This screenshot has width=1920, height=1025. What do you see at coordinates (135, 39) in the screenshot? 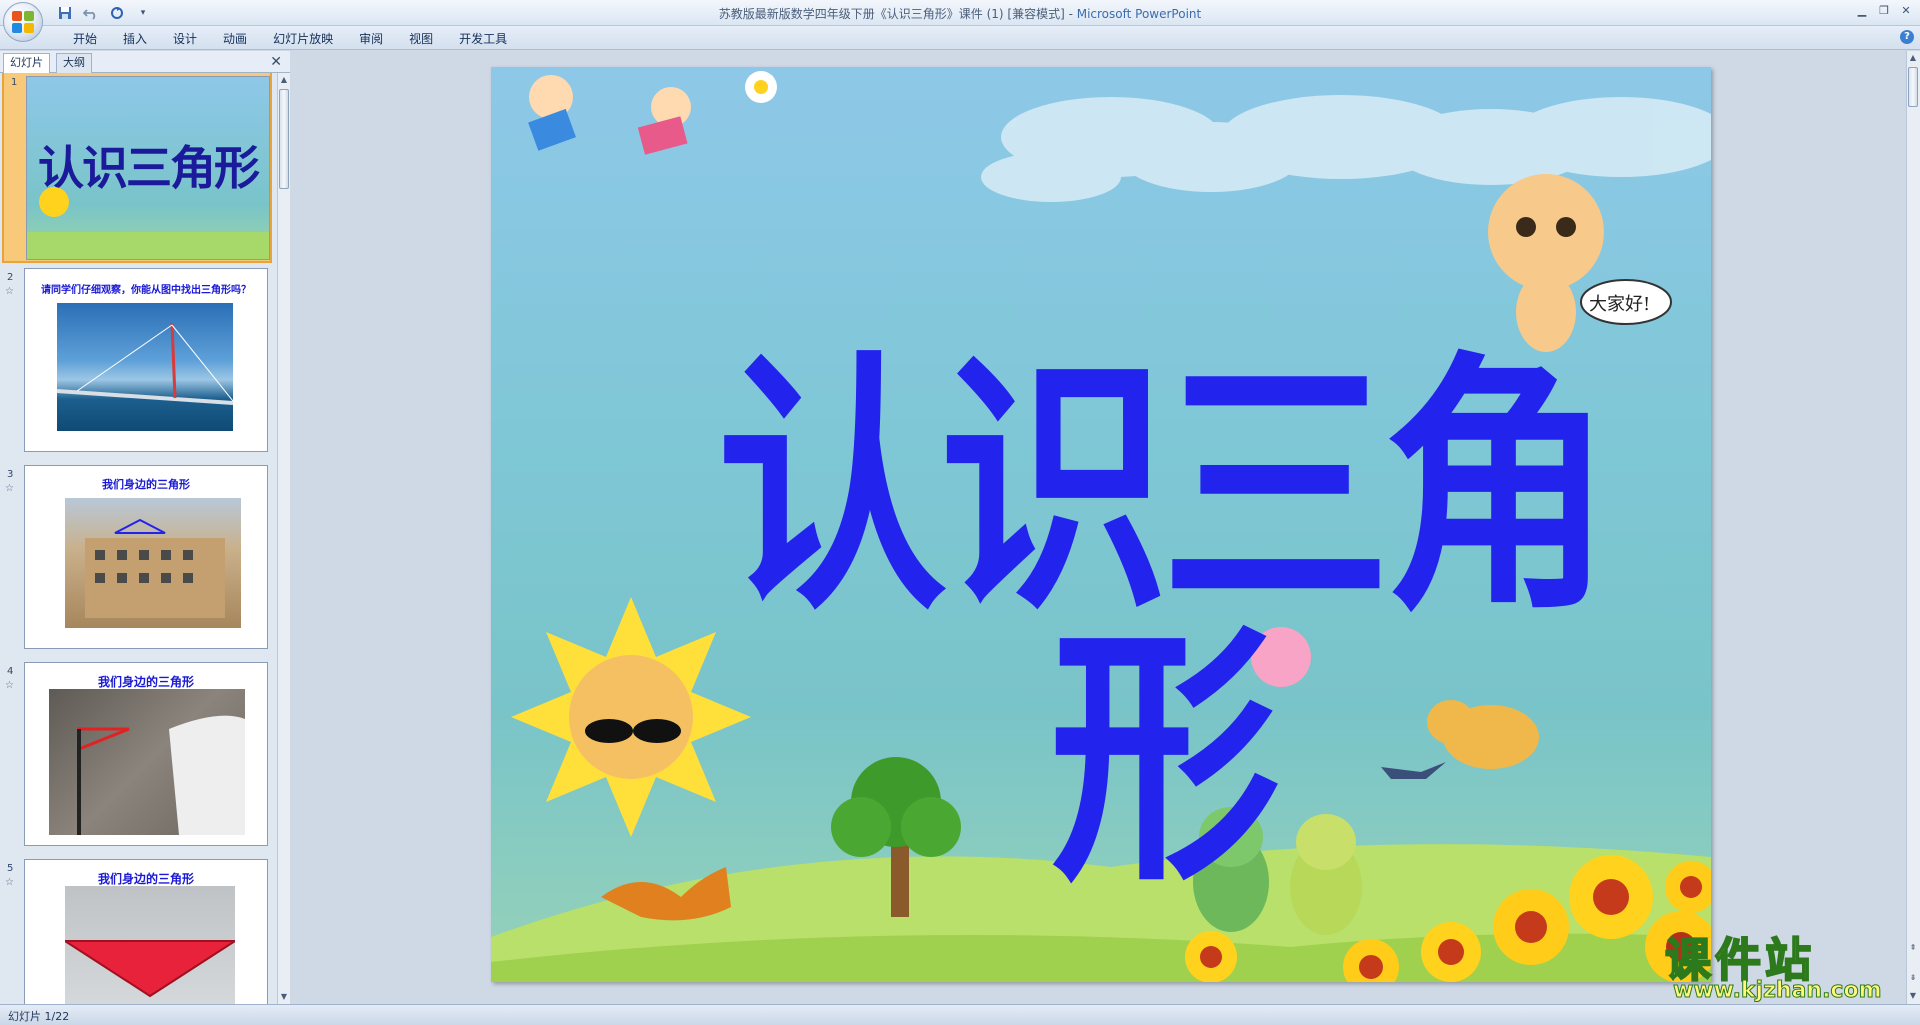
I see `tab-insert: 插入` at bounding box center [135, 39].